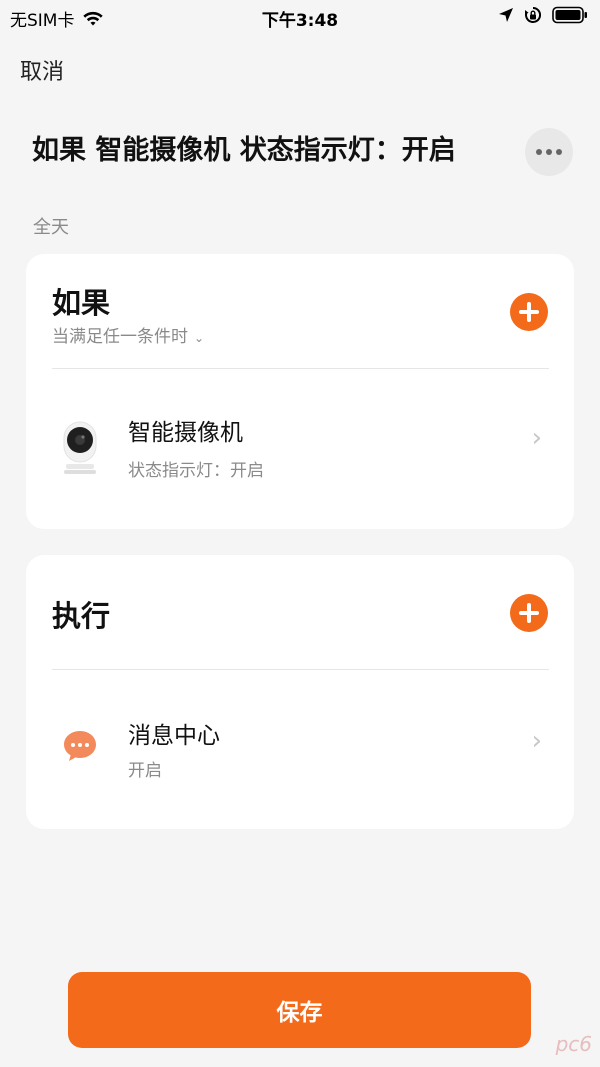 The image size is (600, 1067). What do you see at coordinates (573, 1044) in the screenshot?
I see `watermark-logo: pc6` at bounding box center [573, 1044].